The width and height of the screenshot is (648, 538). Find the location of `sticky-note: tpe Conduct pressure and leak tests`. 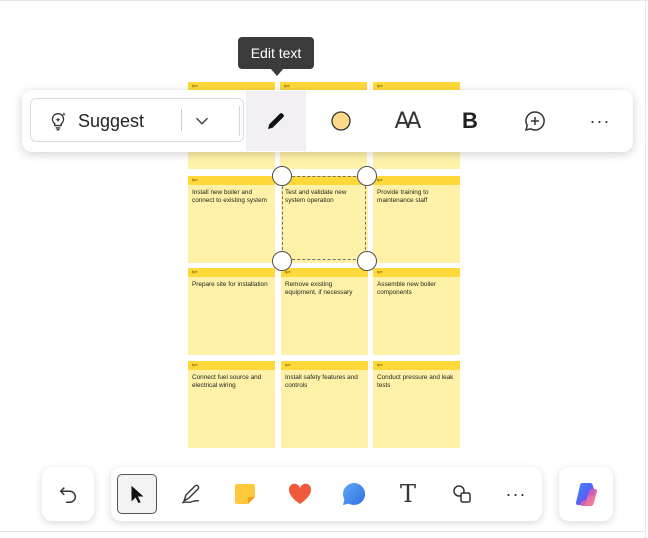

sticky-note: tpe Conduct pressure and leak tests is located at coordinates (416, 404).